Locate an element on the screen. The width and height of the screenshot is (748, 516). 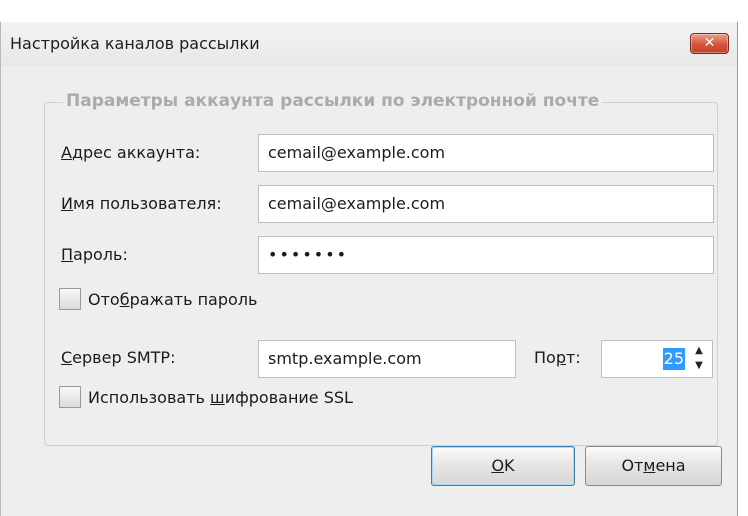
username-accel: И is located at coordinates (67, 203).